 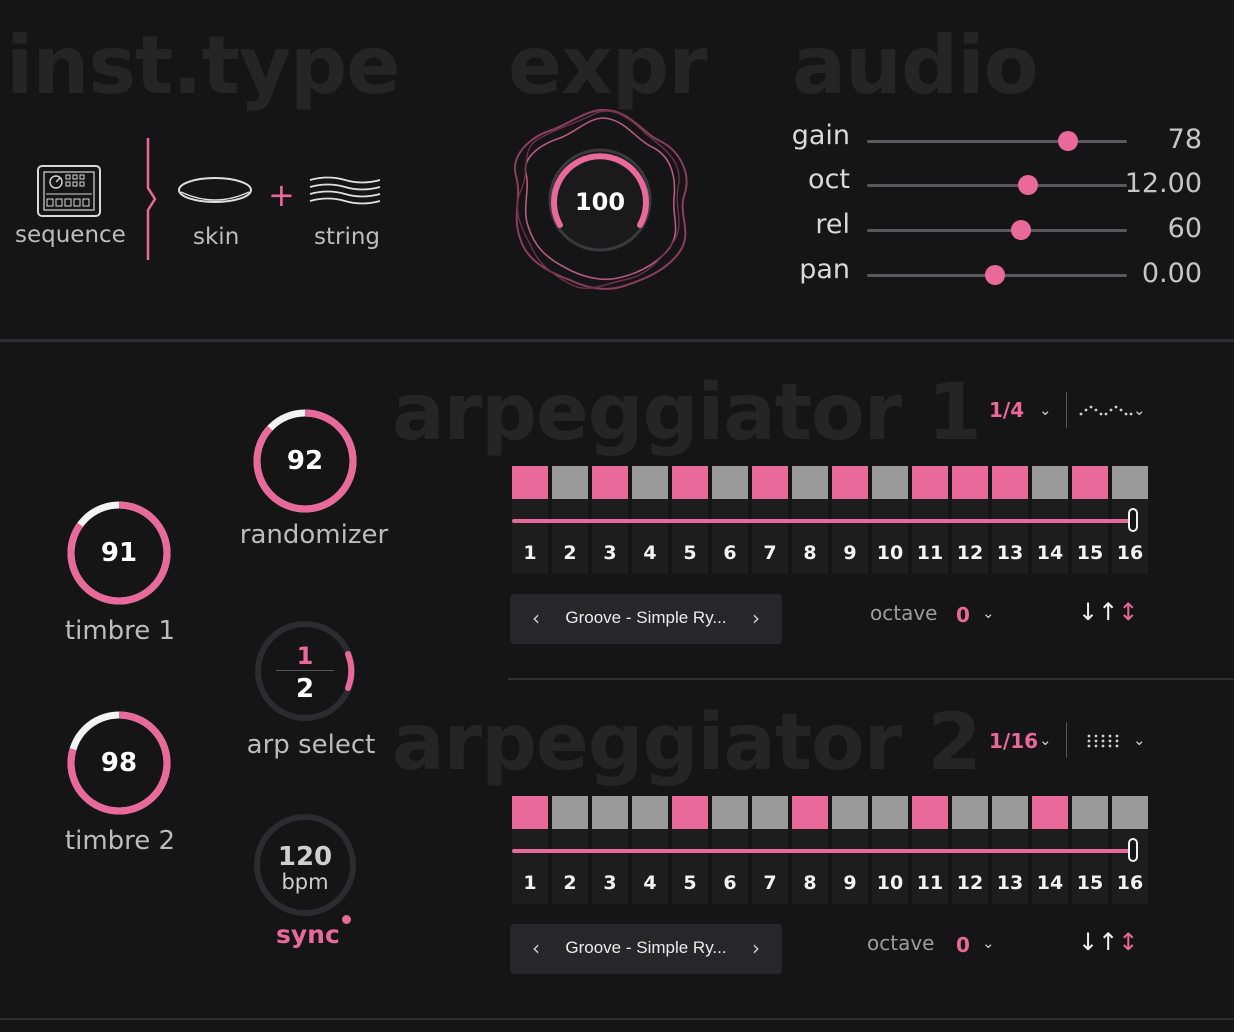 I want to click on tempo-knob: 120 bpm, so click(x=305, y=865).